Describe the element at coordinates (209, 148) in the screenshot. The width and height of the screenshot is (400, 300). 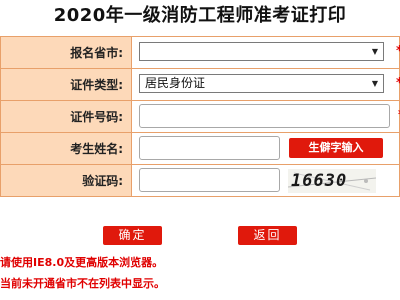
I see `name-input` at that location.